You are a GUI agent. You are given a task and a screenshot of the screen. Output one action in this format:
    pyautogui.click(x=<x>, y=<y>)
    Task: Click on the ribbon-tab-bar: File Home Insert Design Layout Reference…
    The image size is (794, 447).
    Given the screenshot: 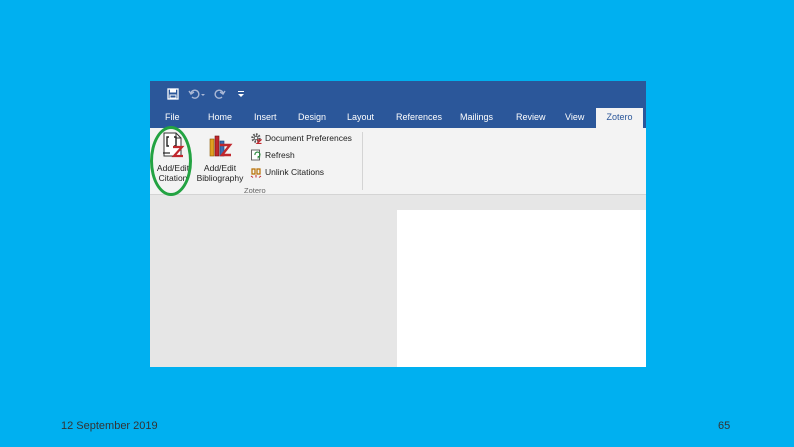 What is the action you would take?
    pyautogui.click(x=398, y=117)
    